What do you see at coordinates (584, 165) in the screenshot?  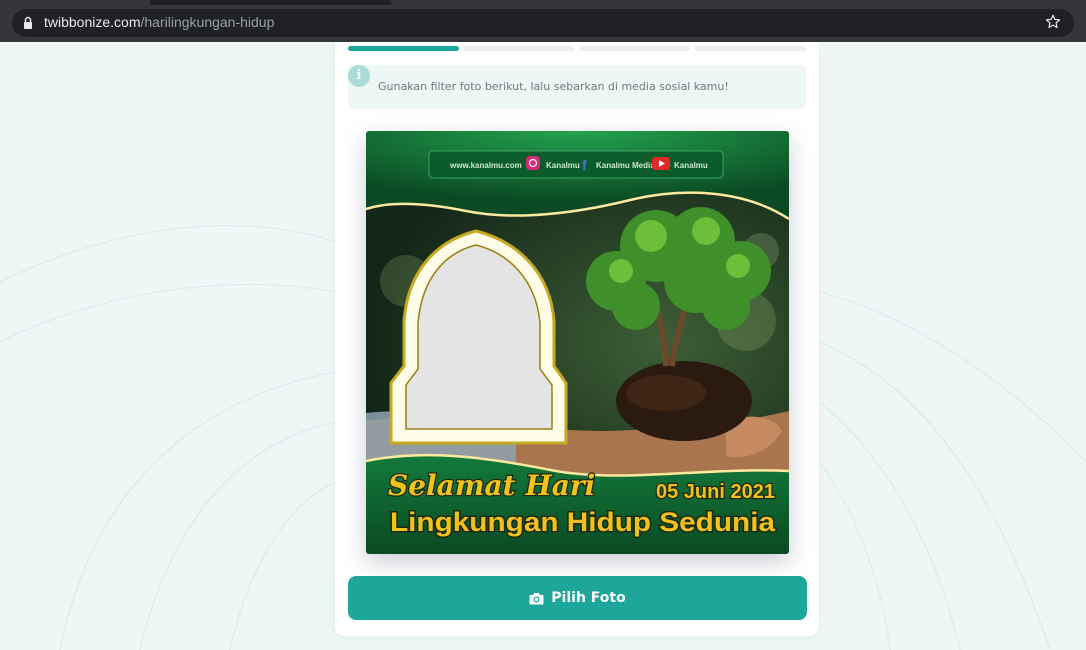 I see `facebook-icon: f` at bounding box center [584, 165].